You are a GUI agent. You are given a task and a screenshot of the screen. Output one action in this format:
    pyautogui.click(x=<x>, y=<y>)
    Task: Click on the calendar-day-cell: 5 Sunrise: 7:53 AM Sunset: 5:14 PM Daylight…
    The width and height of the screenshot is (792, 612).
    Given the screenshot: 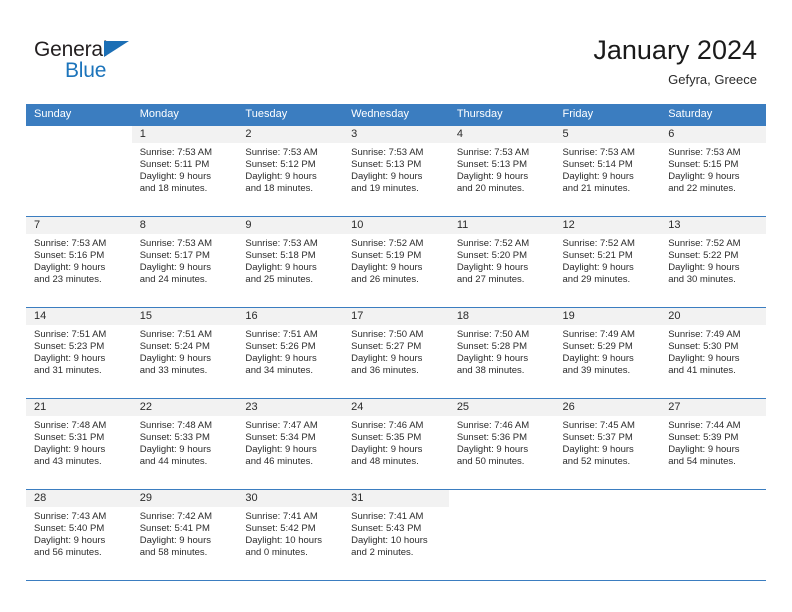 What is the action you would take?
    pyautogui.click(x=607, y=171)
    